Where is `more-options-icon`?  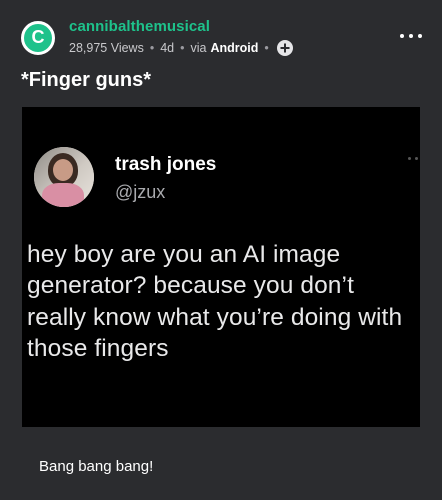 more-options-icon is located at coordinates (411, 36).